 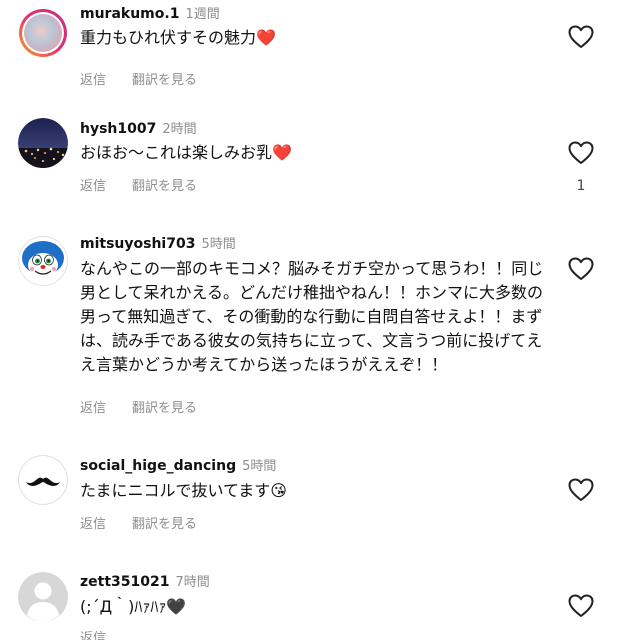 What do you see at coordinates (158, 466) in the screenshot?
I see `username: social_hige_dancing` at bounding box center [158, 466].